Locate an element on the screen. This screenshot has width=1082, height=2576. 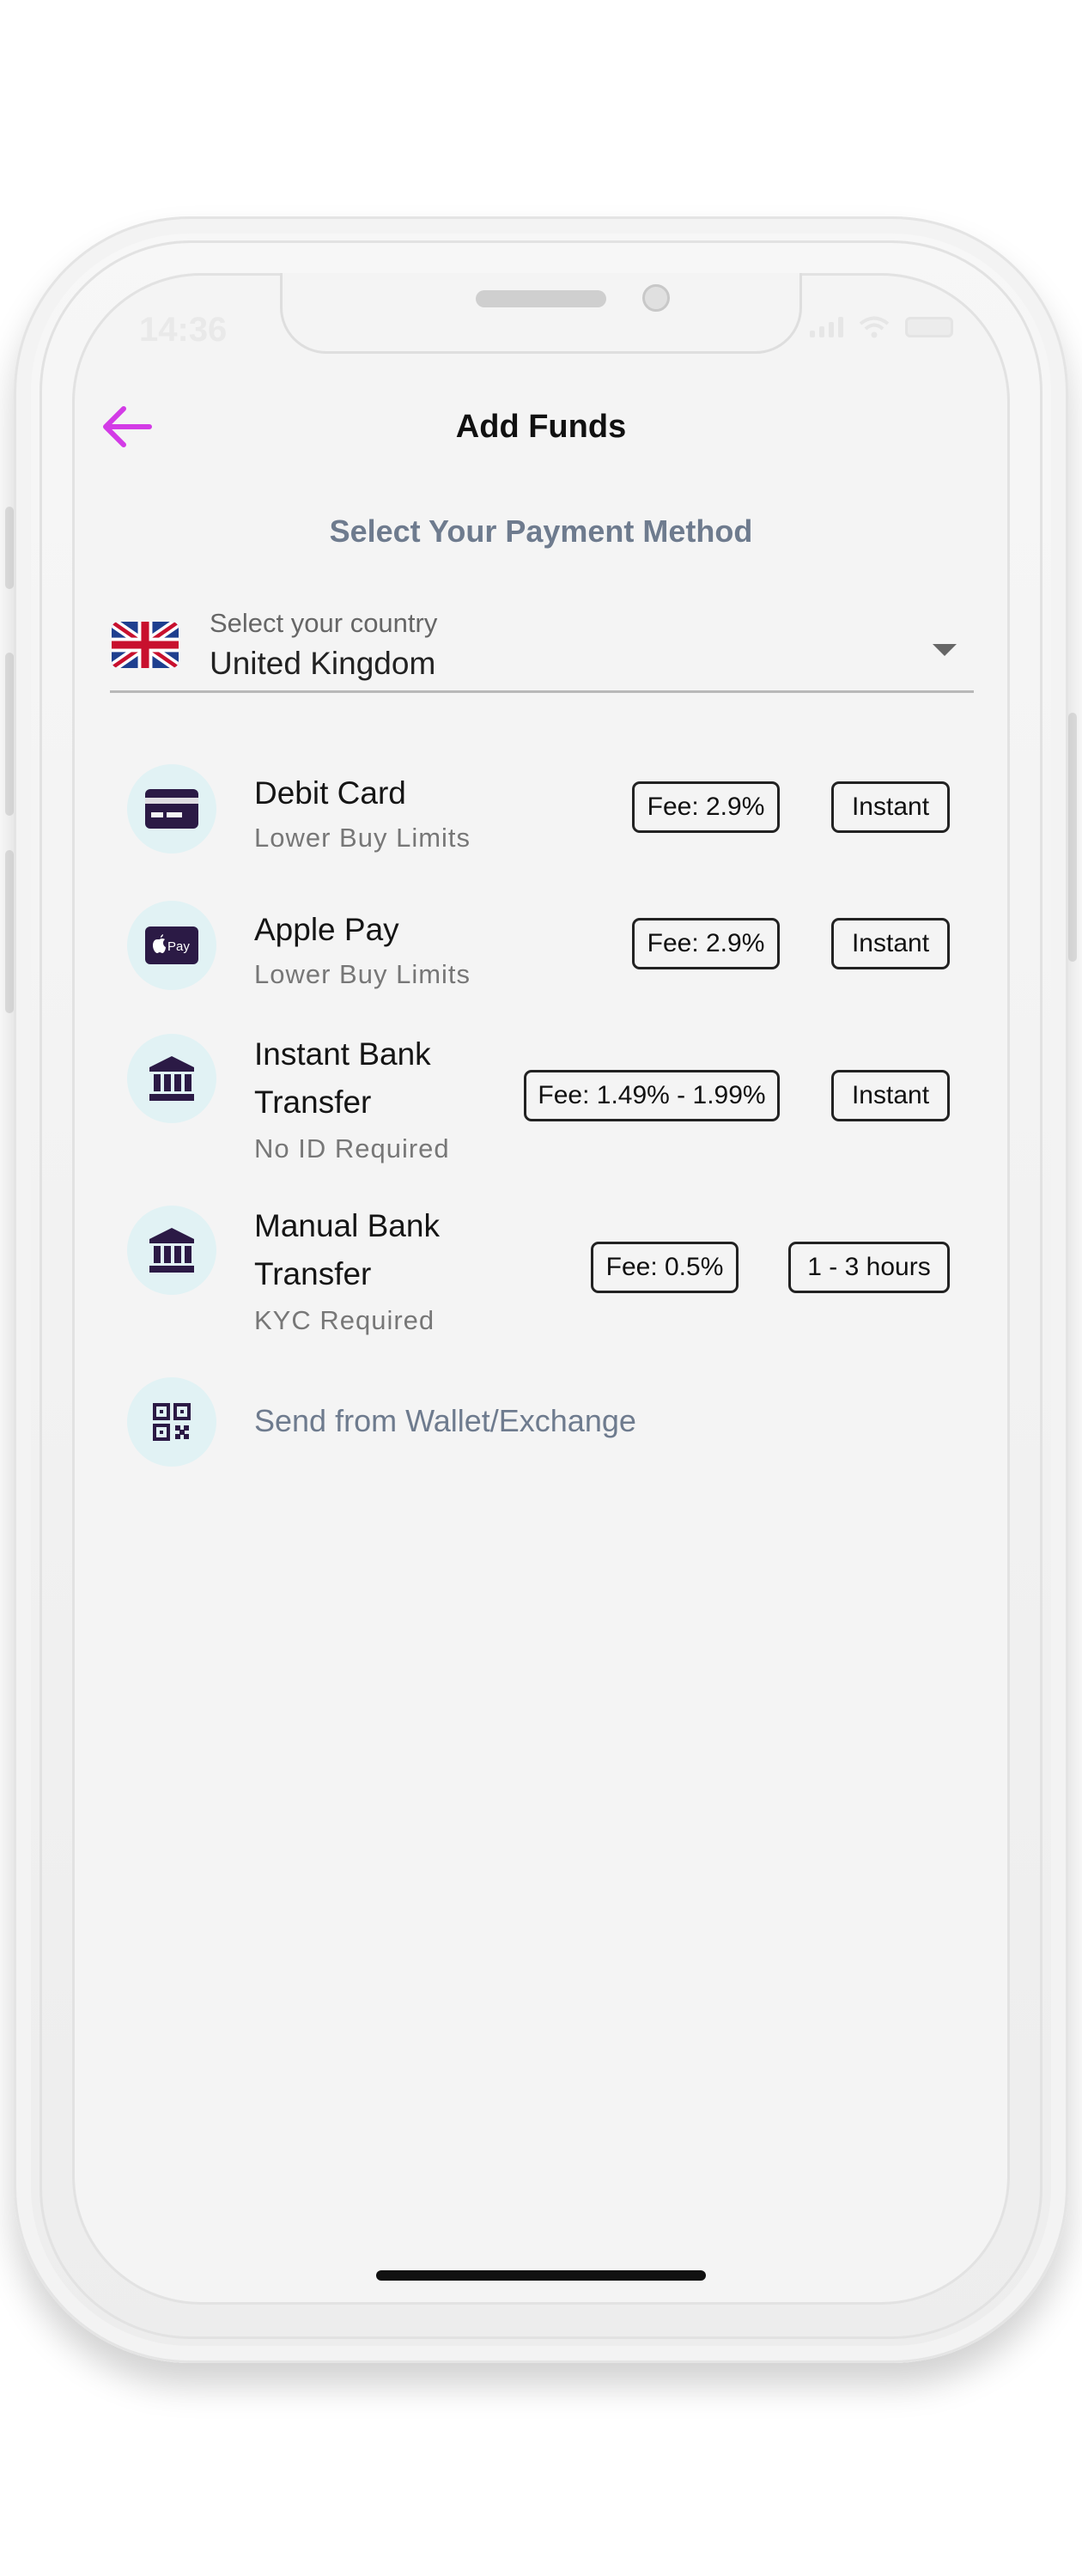
country-value: United Kingdom is located at coordinates (323, 663).